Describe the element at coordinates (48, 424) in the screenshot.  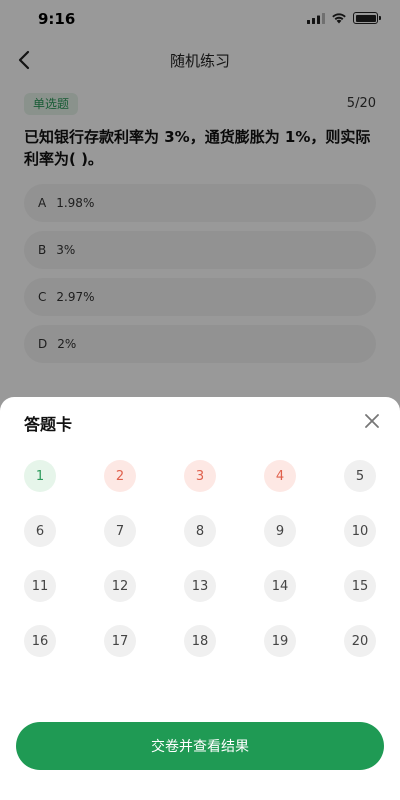
I see `answer-sheet-title: 答题卡` at that location.